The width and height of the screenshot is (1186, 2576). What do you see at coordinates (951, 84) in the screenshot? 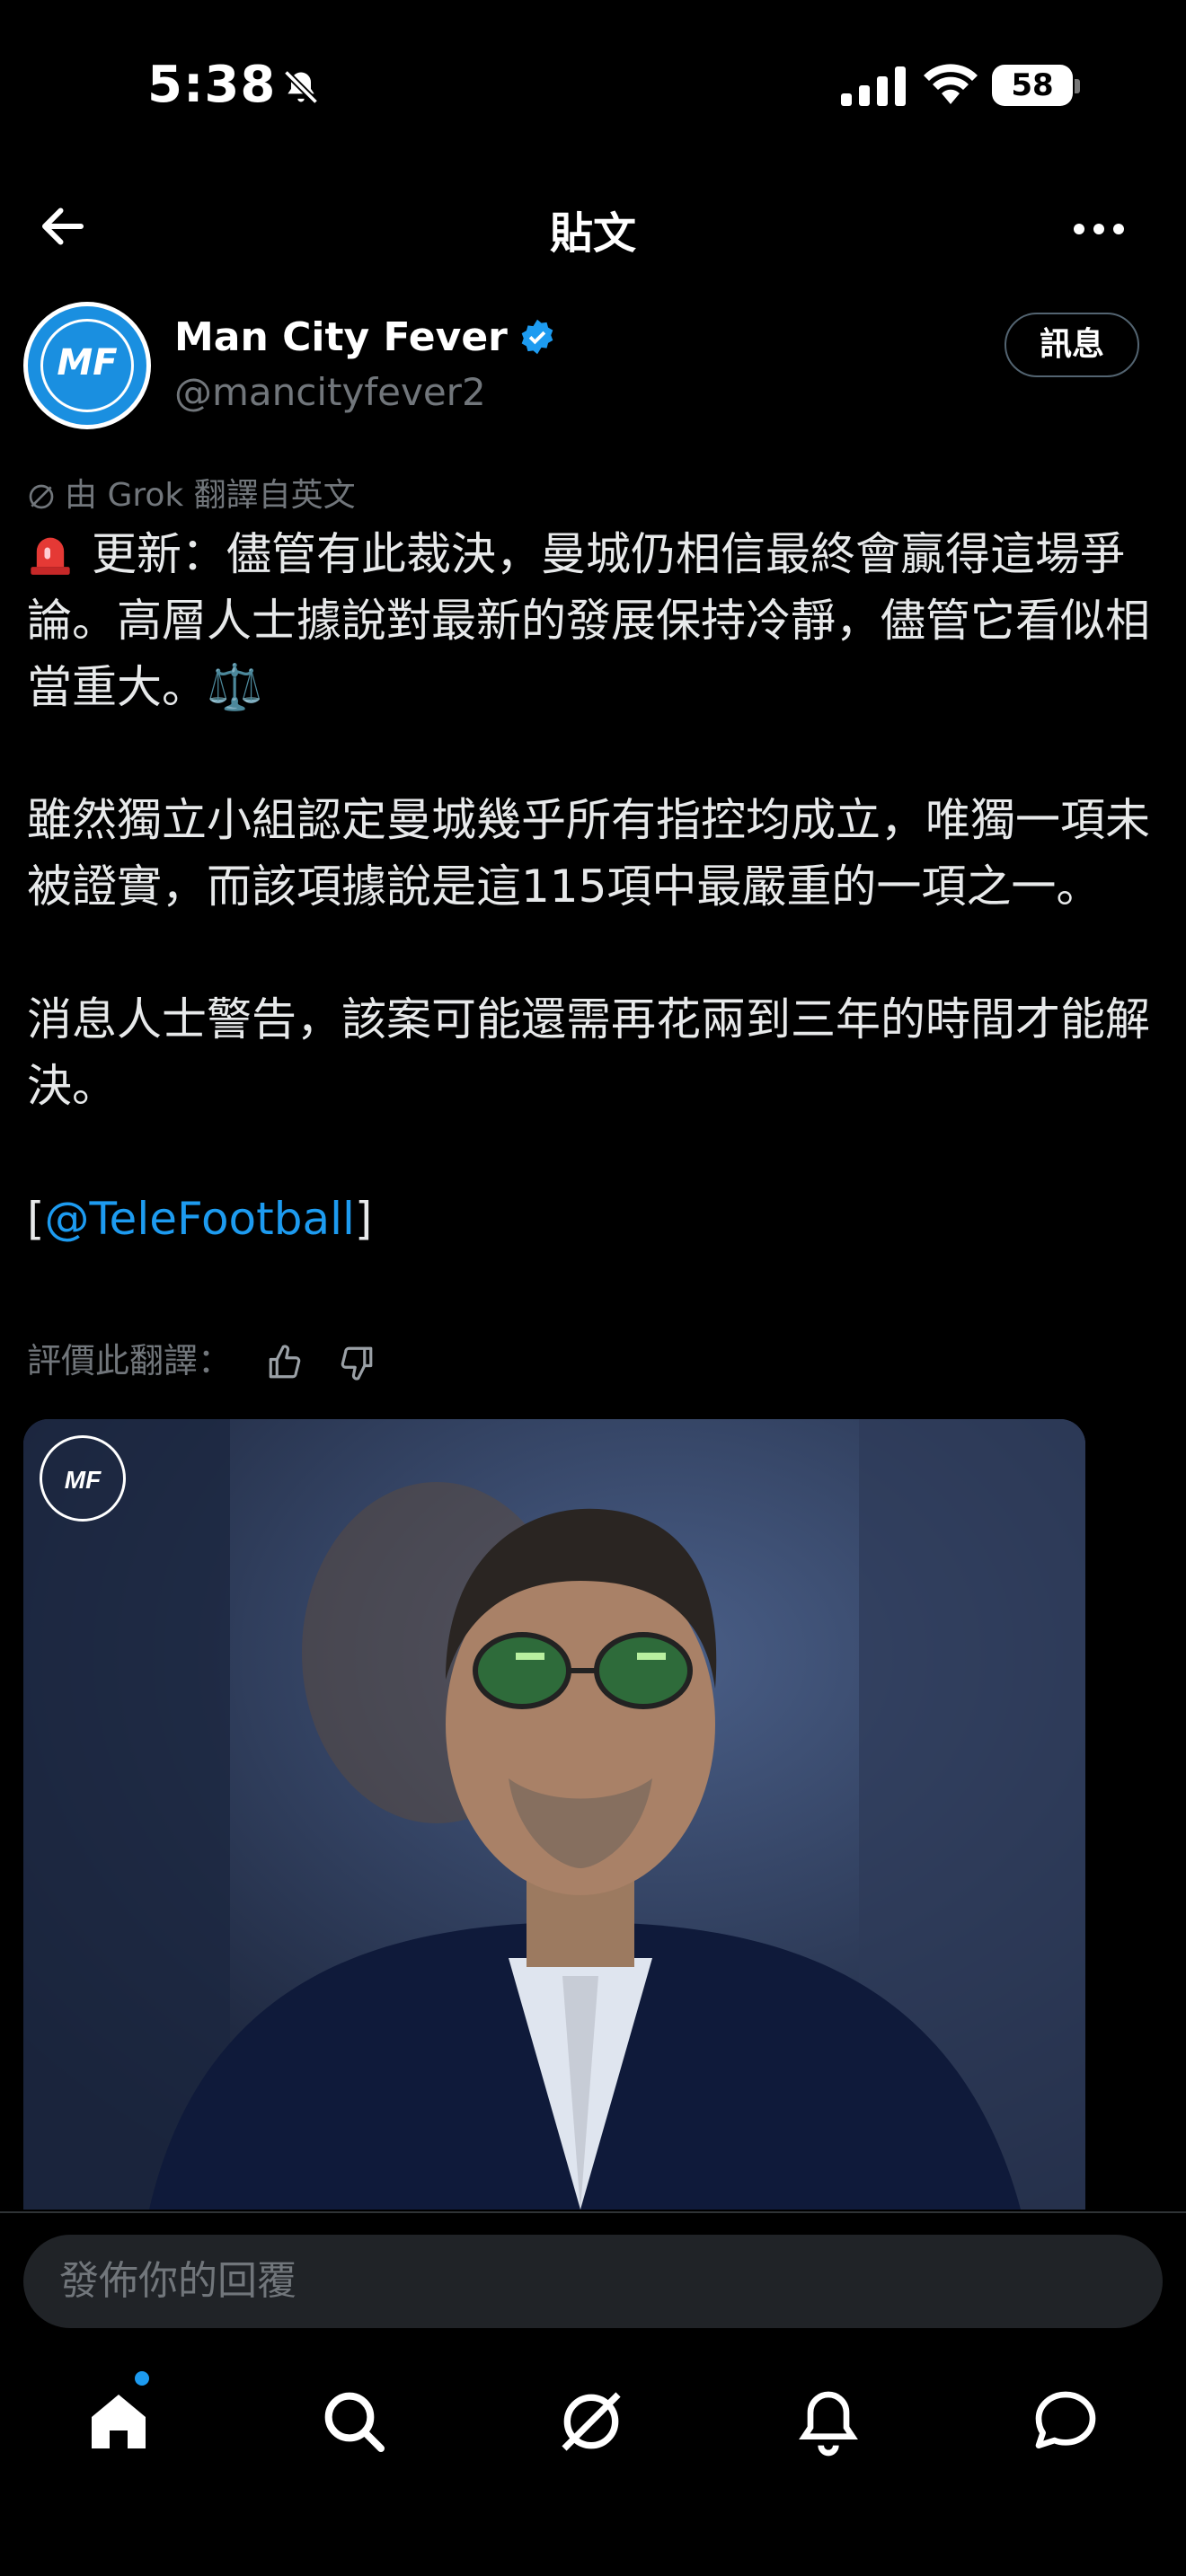
I see `wifi-icon` at bounding box center [951, 84].